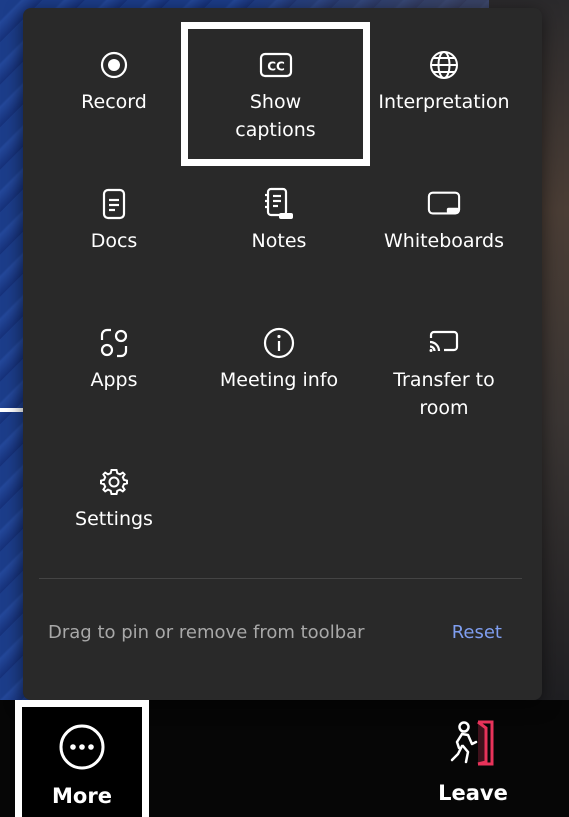 The width and height of the screenshot is (569, 817). I want to click on more-options-icon, so click(82, 749).